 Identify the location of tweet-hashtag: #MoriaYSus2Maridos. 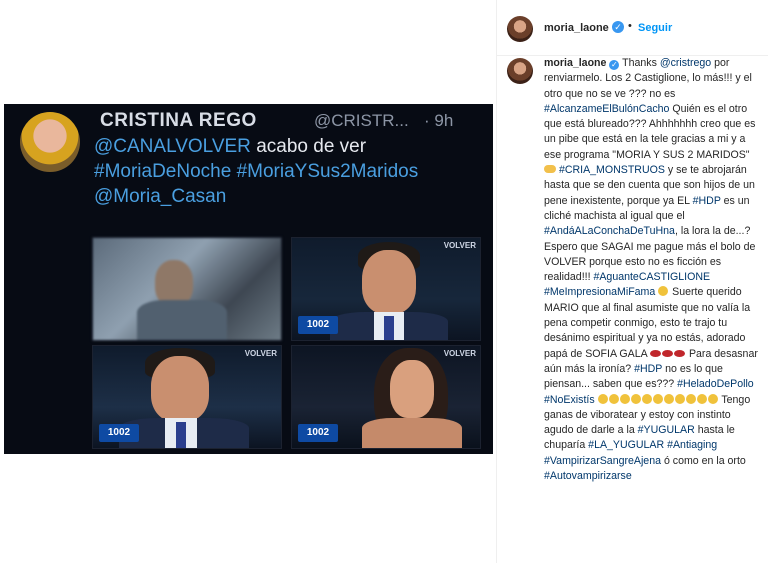
(327, 171).